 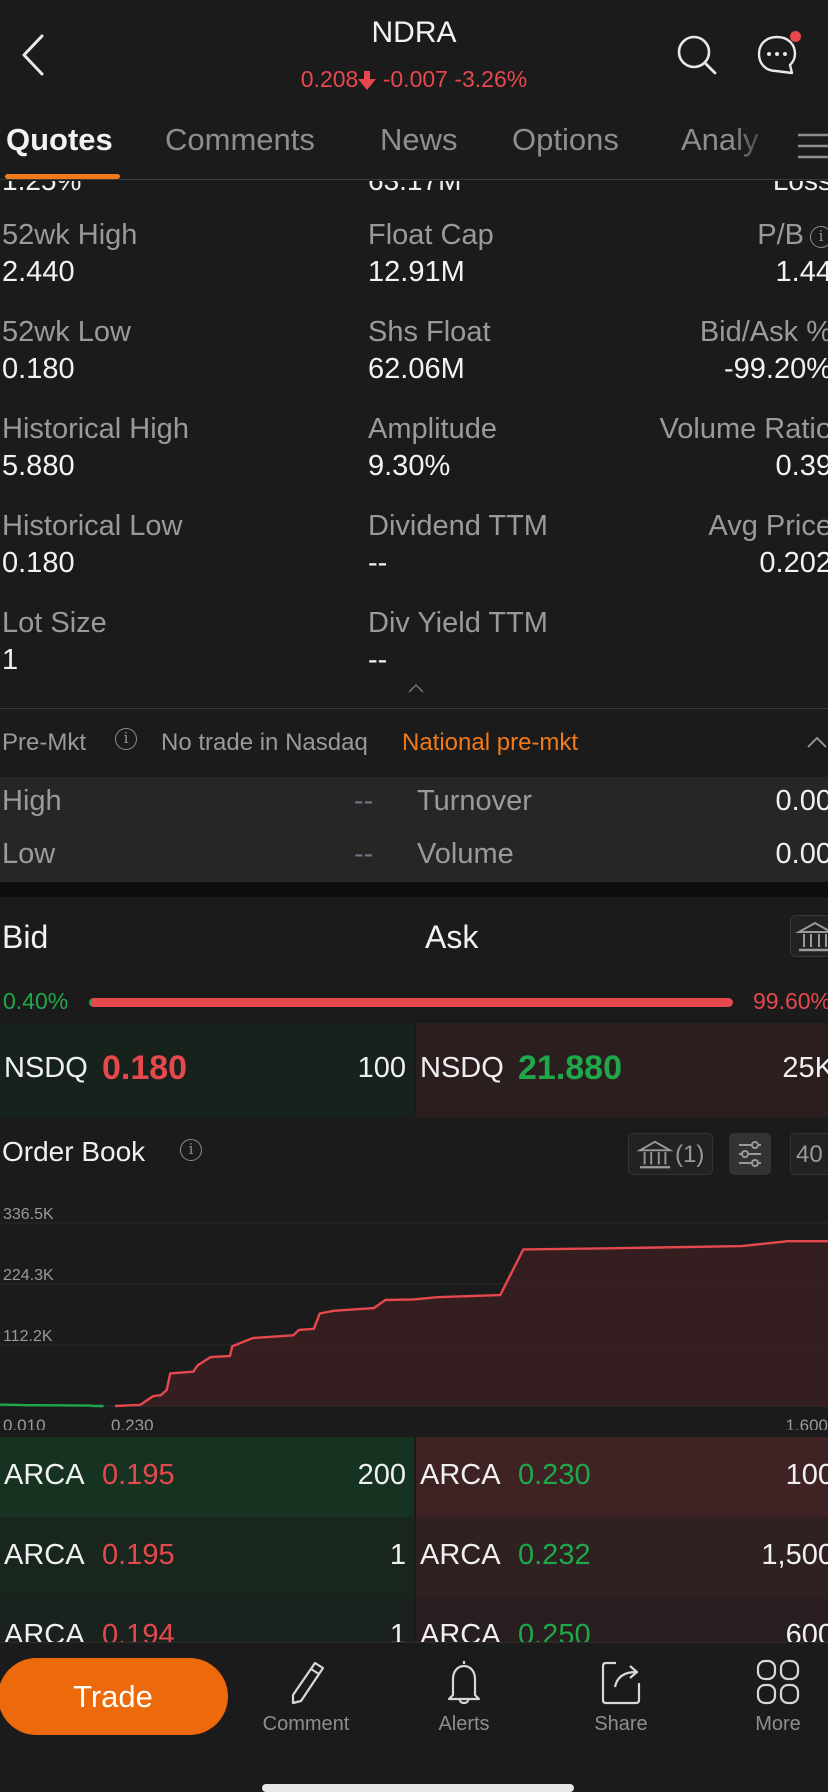 I want to click on alerts-button: Alerts, so click(x=464, y=1704).